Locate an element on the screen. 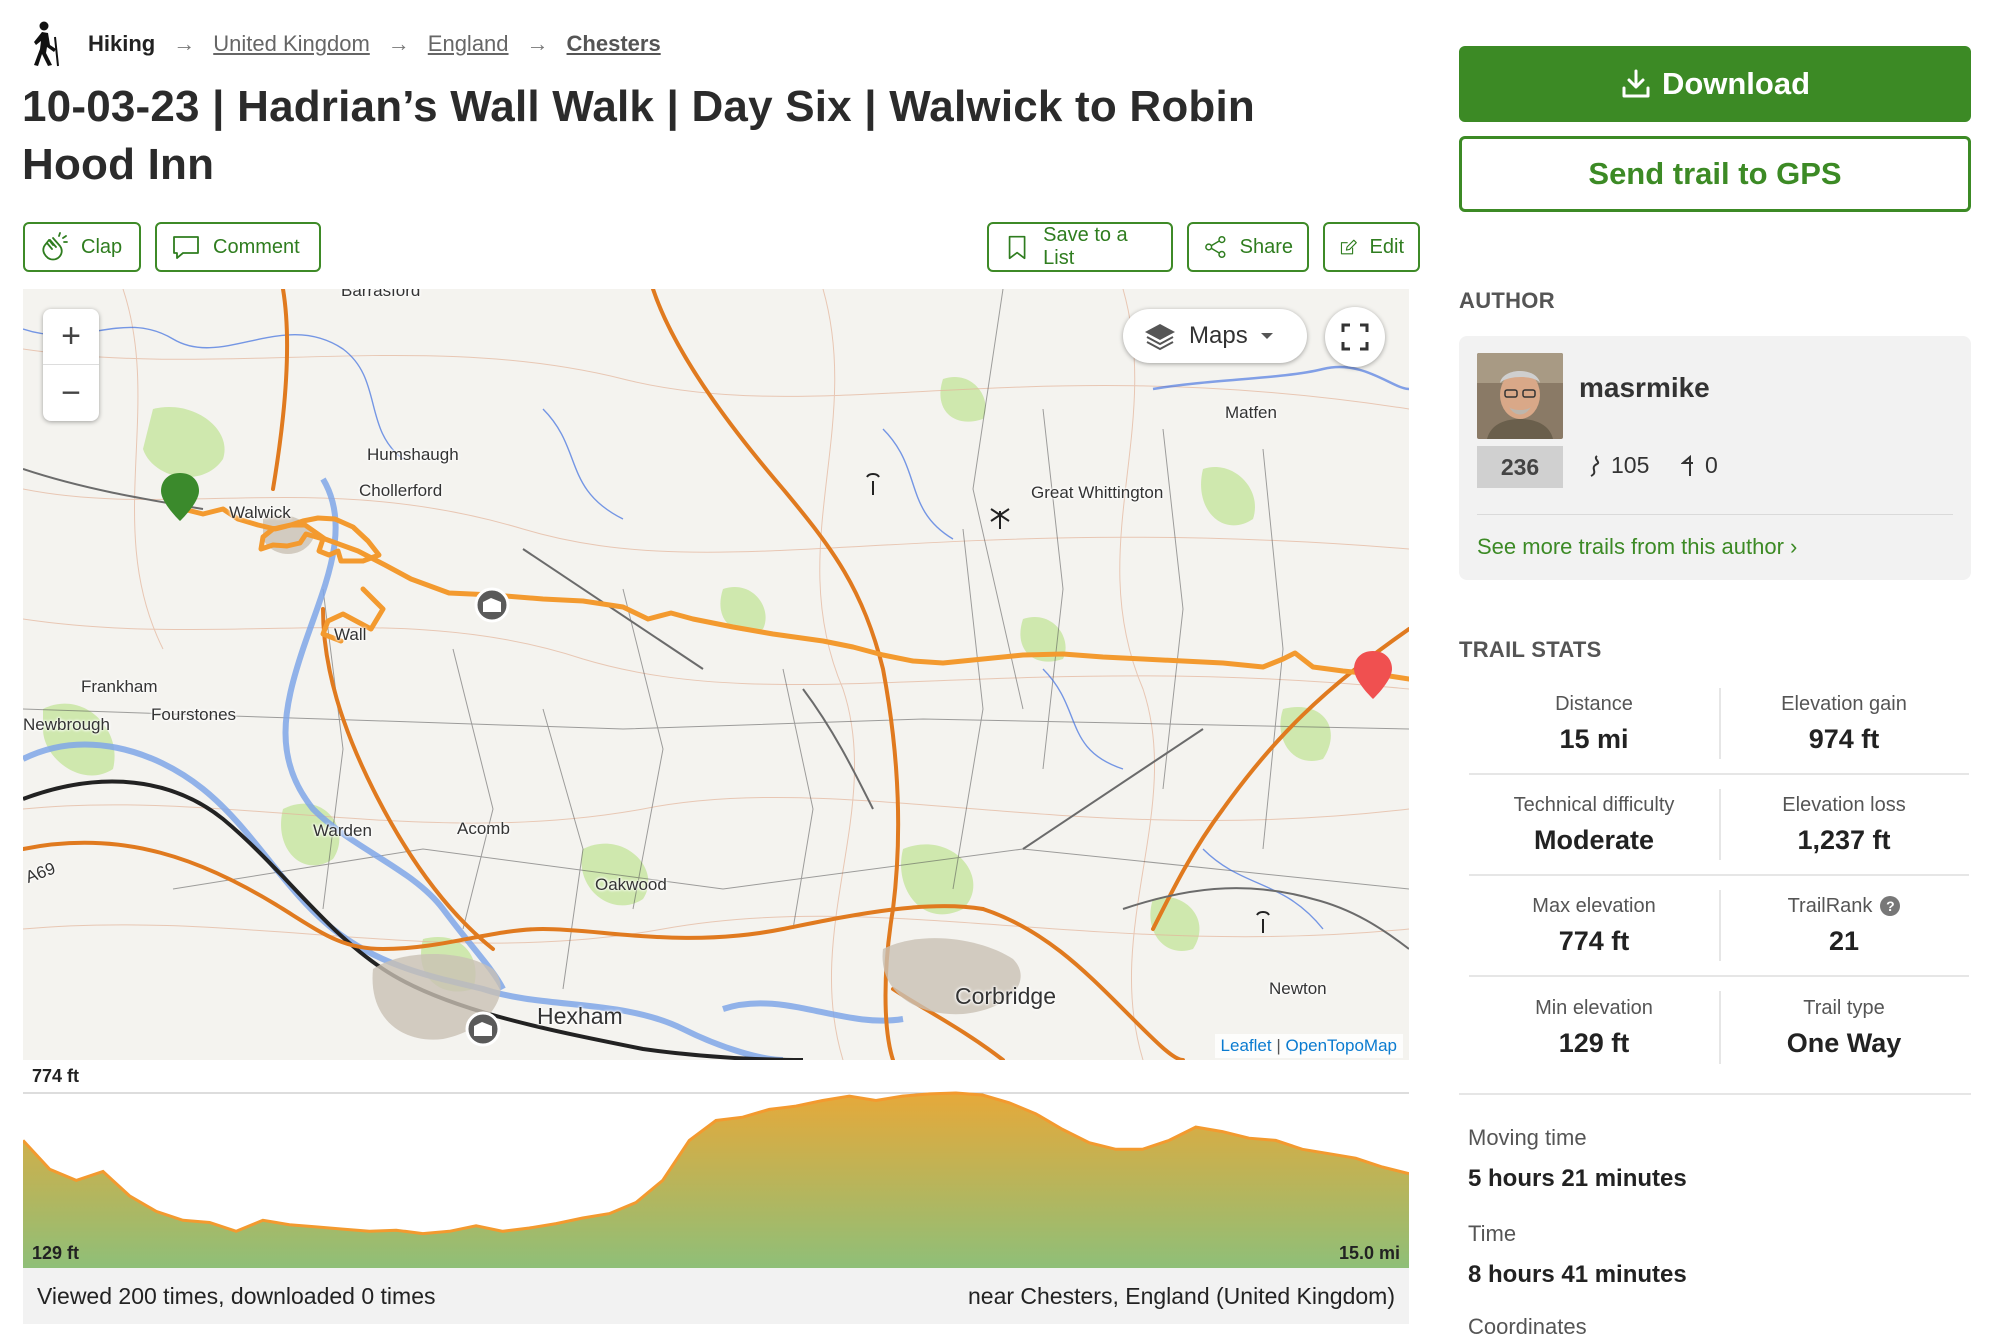 The width and height of the screenshot is (2000, 1340). moving-time-label: Moving time is located at coordinates (1527, 1137).